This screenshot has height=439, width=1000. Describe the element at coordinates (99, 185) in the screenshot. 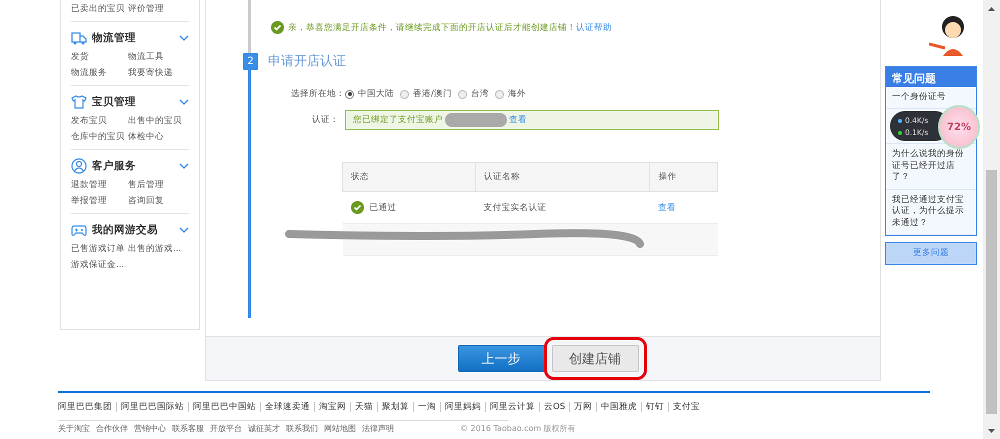

I see `sidebar-link: 退款管理` at that location.